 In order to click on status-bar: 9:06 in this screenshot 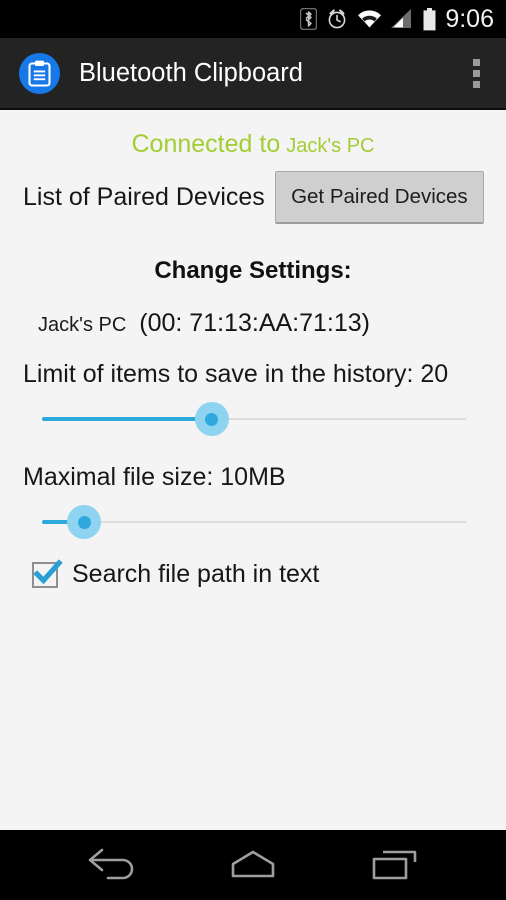, I will do `click(253, 19)`.